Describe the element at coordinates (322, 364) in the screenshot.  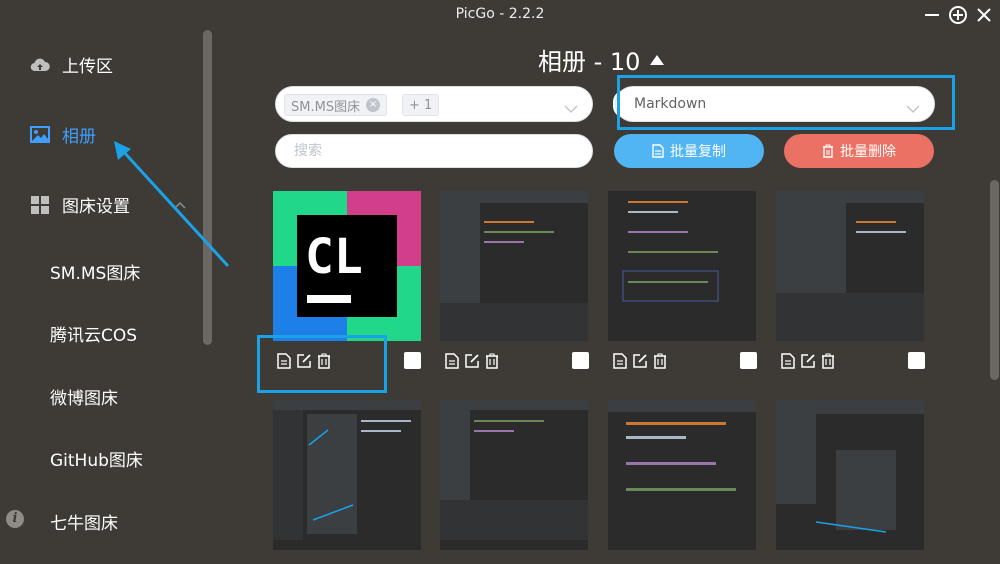
I see `actions-highlight-box` at that location.